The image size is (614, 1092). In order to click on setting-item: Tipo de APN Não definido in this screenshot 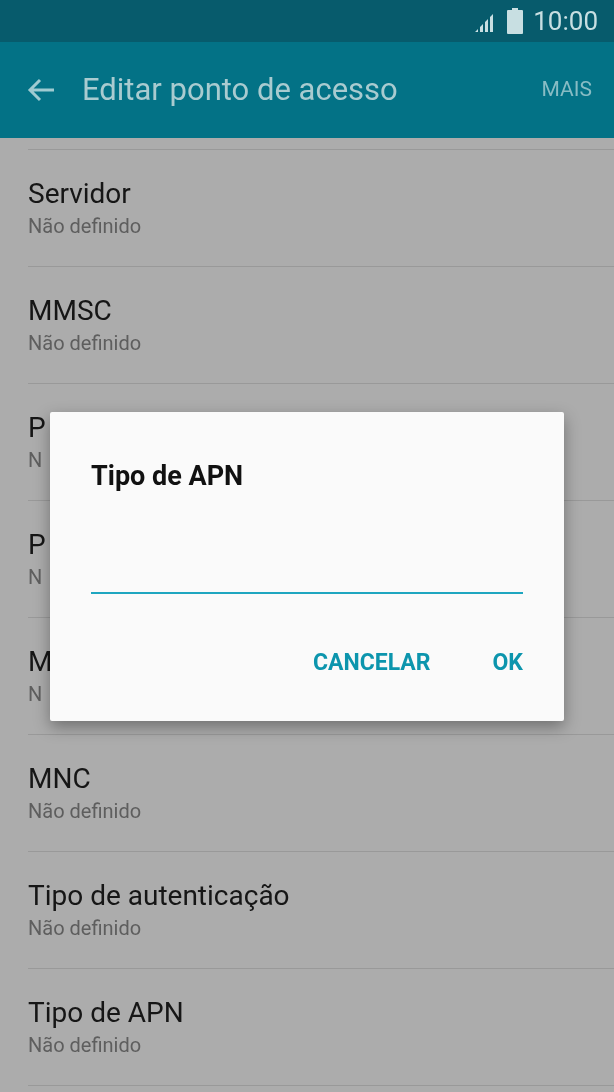, I will do `click(321, 1027)`.